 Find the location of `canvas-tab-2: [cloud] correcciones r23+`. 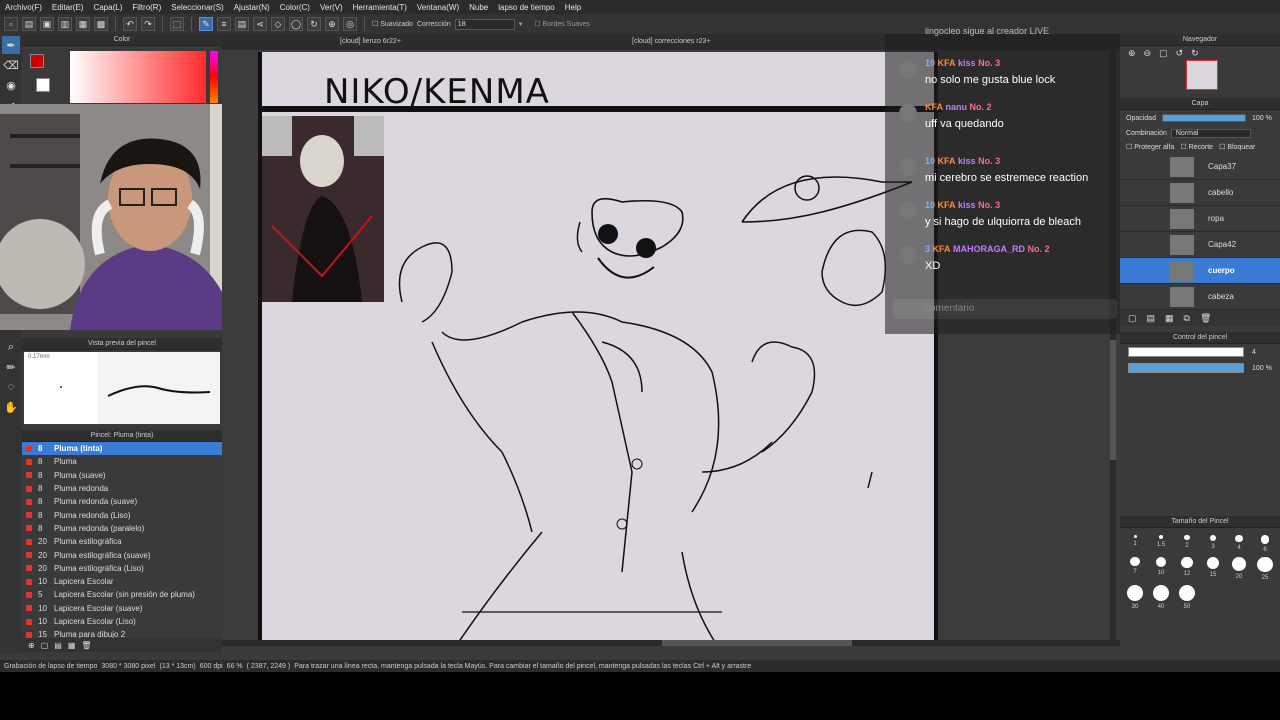

canvas-tab-2: [cloud] correcciones r23+ is located at coordinates (671, 41).